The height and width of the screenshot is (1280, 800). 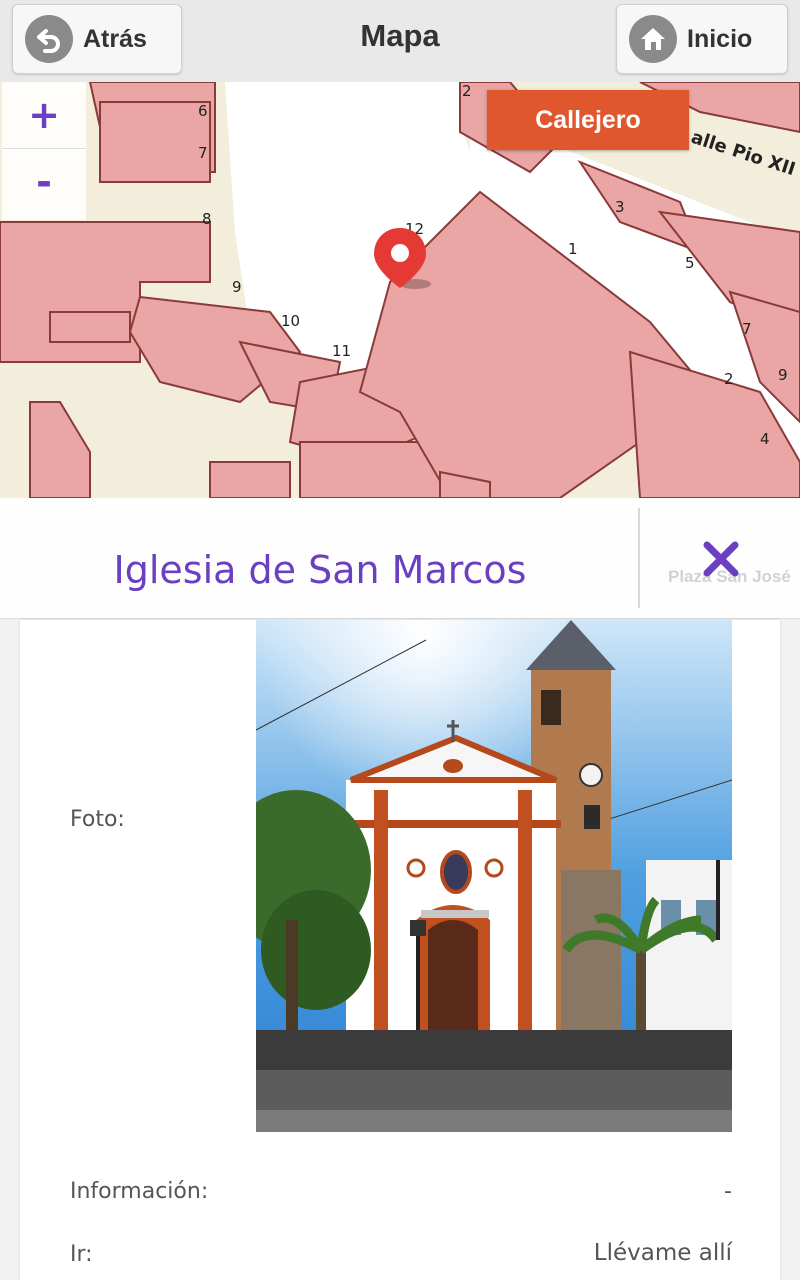 What do you see at coordinates (728, 1191) in the screenshot?
I see `info-value: -` at bounding box center [728, 1191].